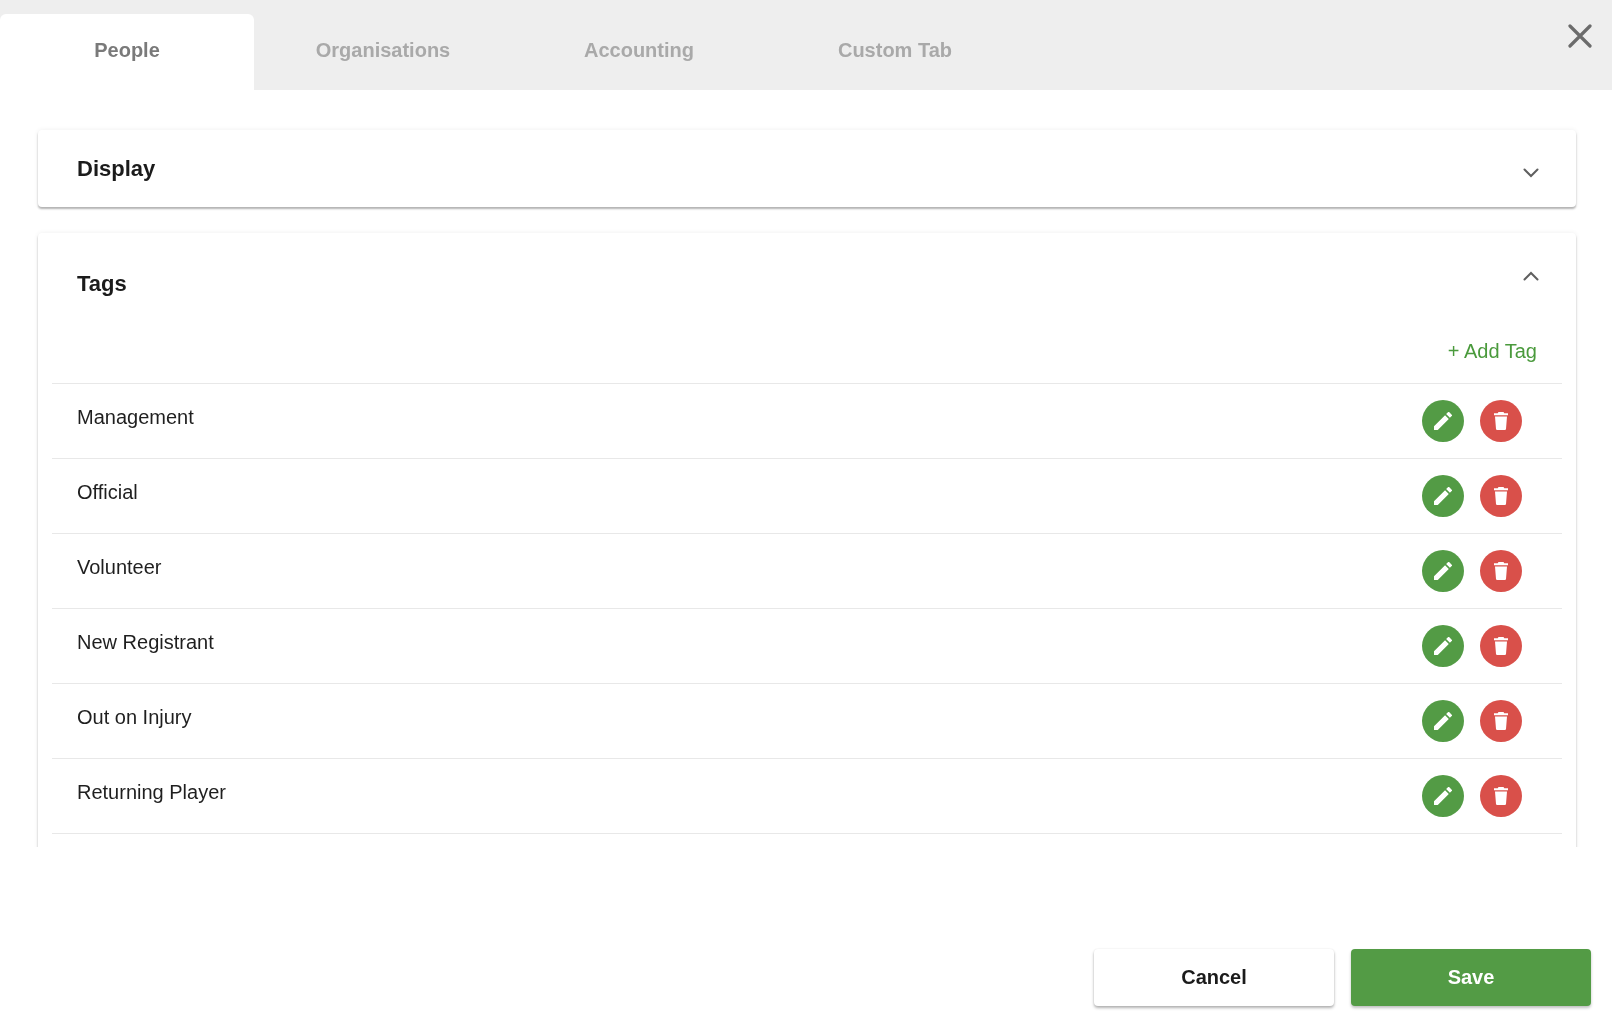  Describe the element at coordinates (135, 417) in the screenshot. I see `tag-name: Management` at that location.